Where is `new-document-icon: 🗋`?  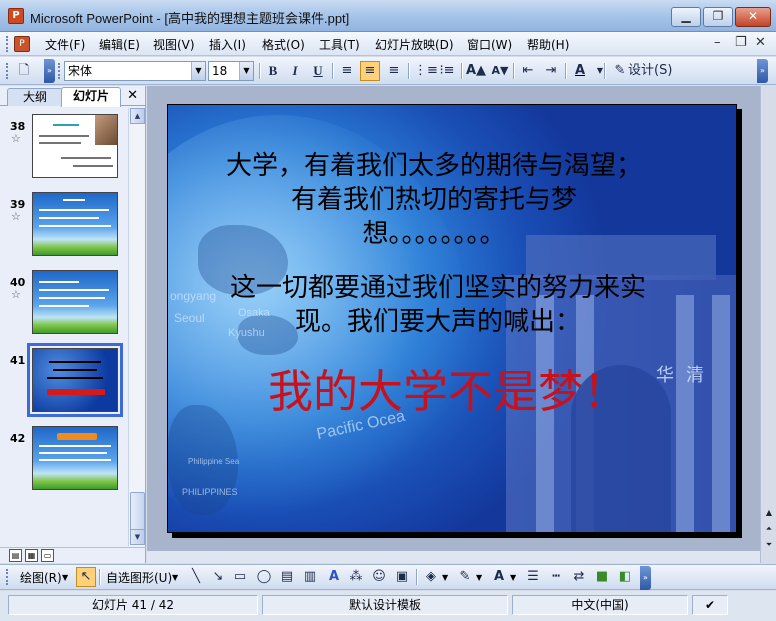 new-document-icon: 🗋 is located at coordinates (24, 71).